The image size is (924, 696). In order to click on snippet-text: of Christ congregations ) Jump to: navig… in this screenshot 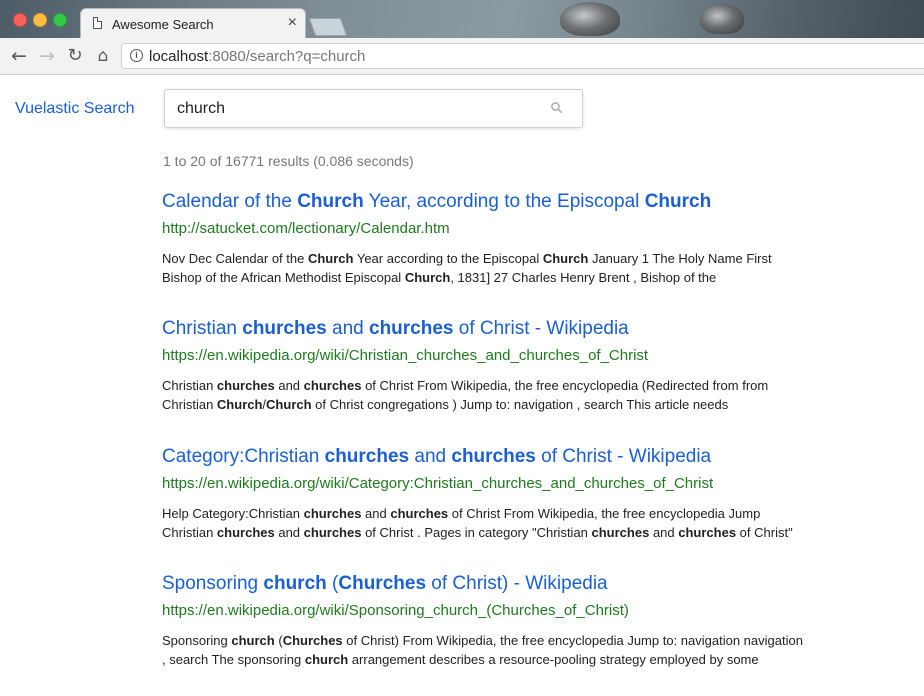, I will do `click(520, 404)`.